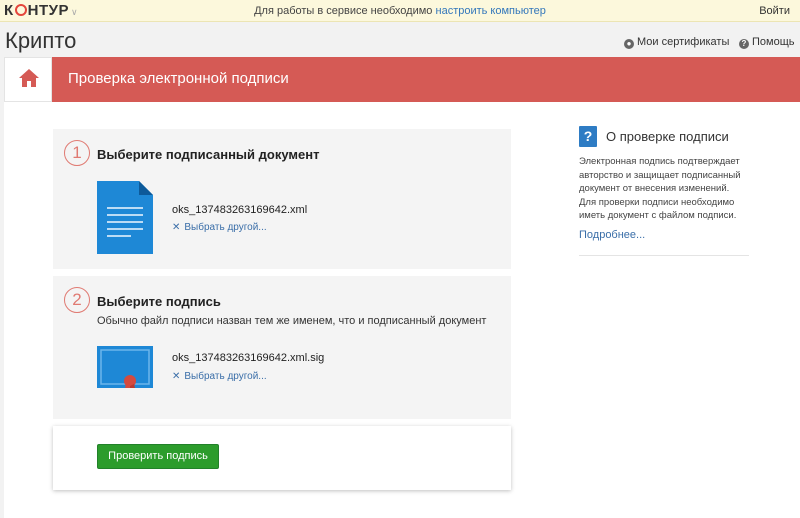  I want to click on help-link: ? Помощь, so click(767, 42).